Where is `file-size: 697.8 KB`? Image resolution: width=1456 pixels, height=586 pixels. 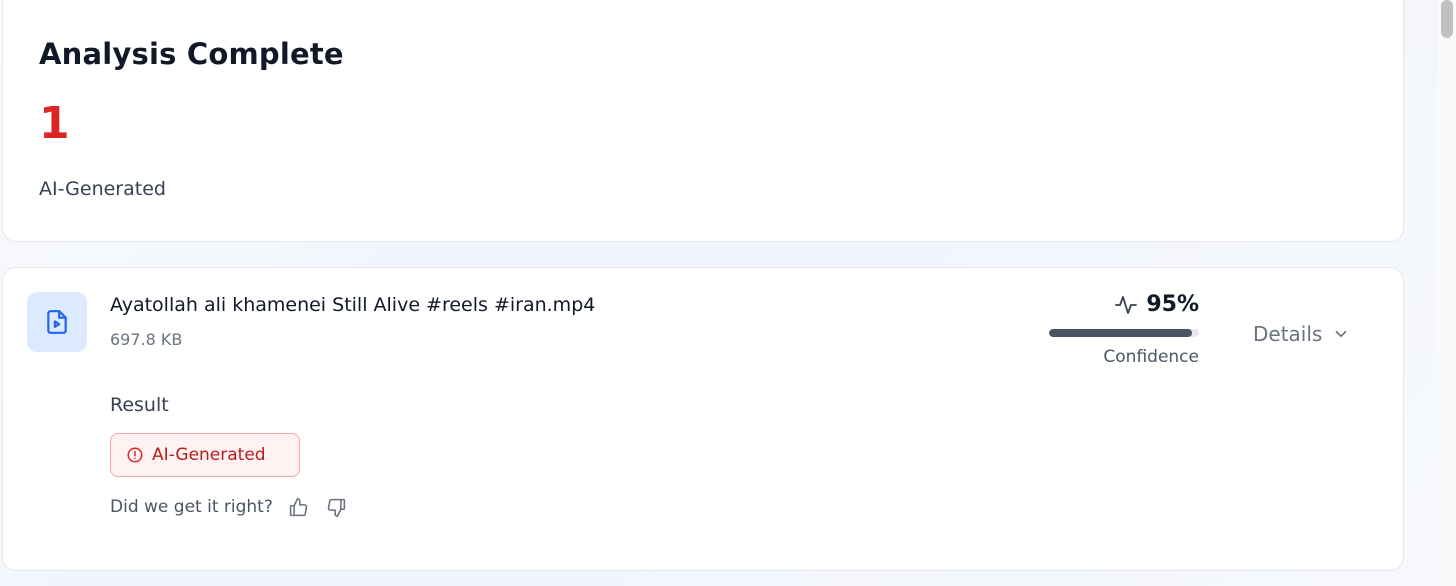
file-size: 697.8 KB is located at coordinates (146, 339).